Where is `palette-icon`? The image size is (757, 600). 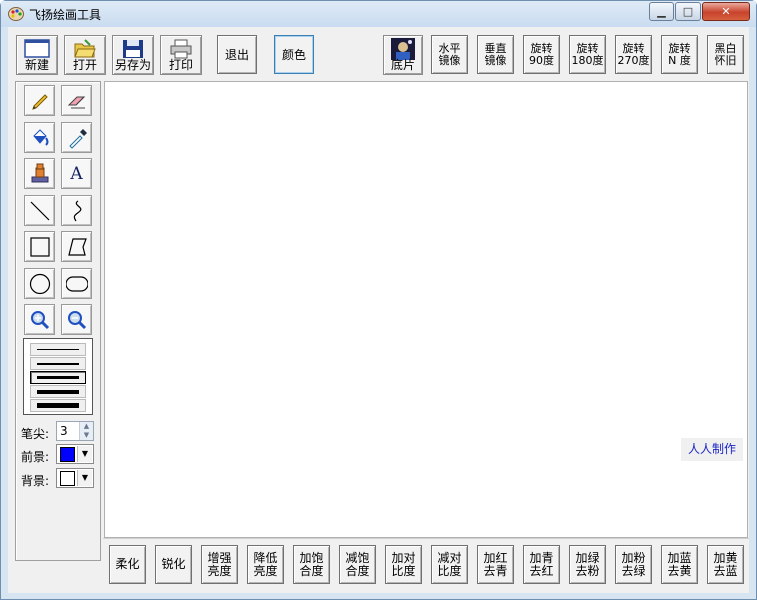 palette-icon is located at coordinates (16, 14).